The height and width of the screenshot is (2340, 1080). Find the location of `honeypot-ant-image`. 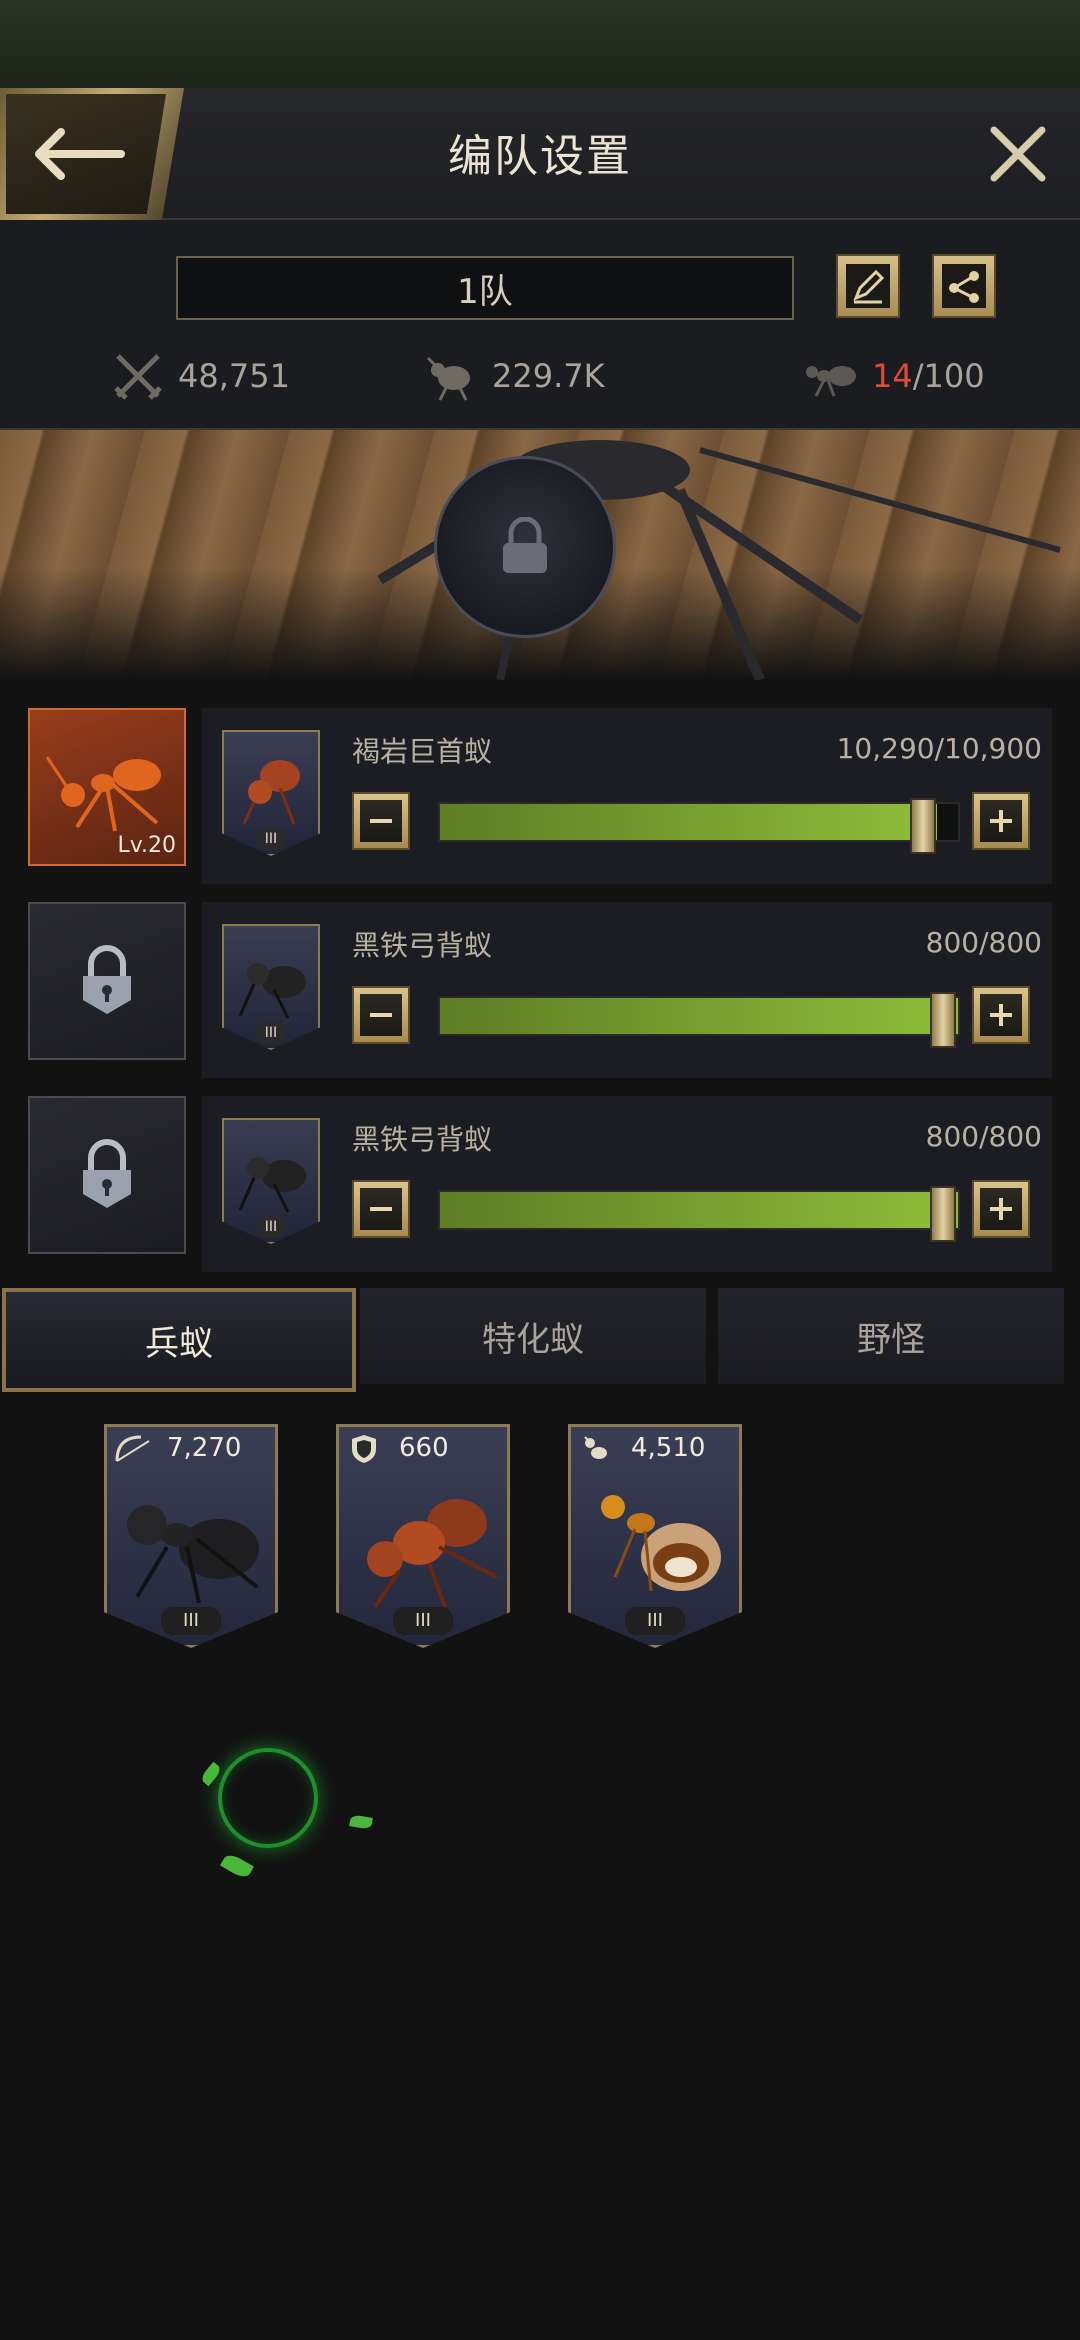

honeypot-ant-image is located at coordinates (661, 1543).